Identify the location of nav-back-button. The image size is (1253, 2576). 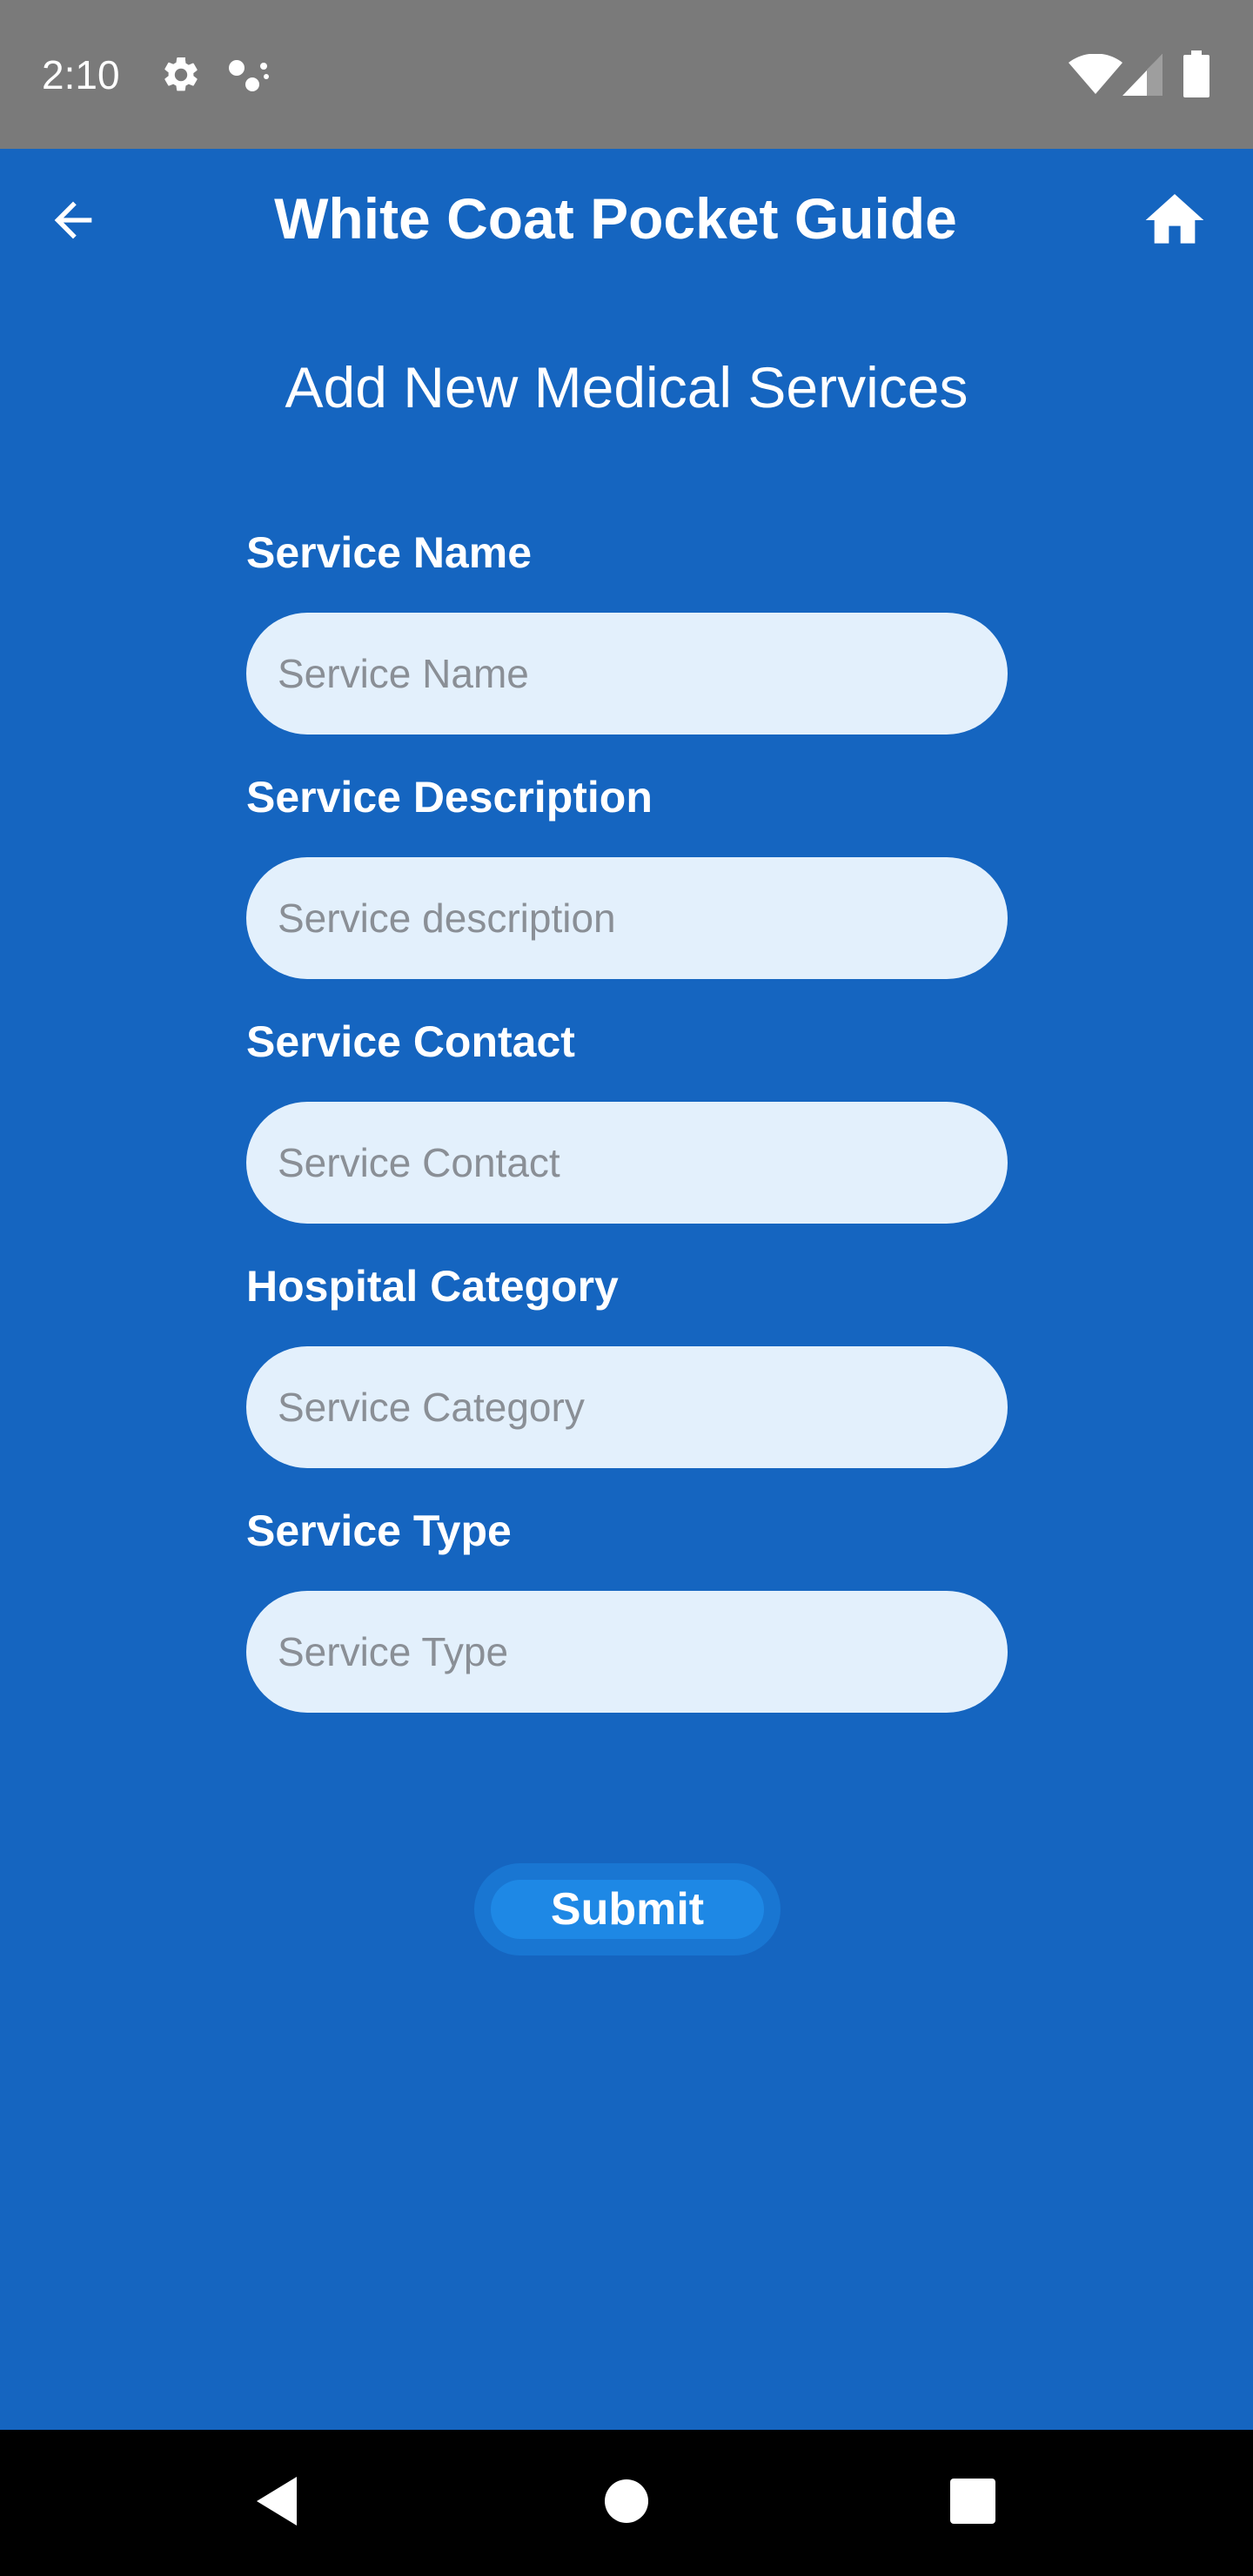
(276, 2502).